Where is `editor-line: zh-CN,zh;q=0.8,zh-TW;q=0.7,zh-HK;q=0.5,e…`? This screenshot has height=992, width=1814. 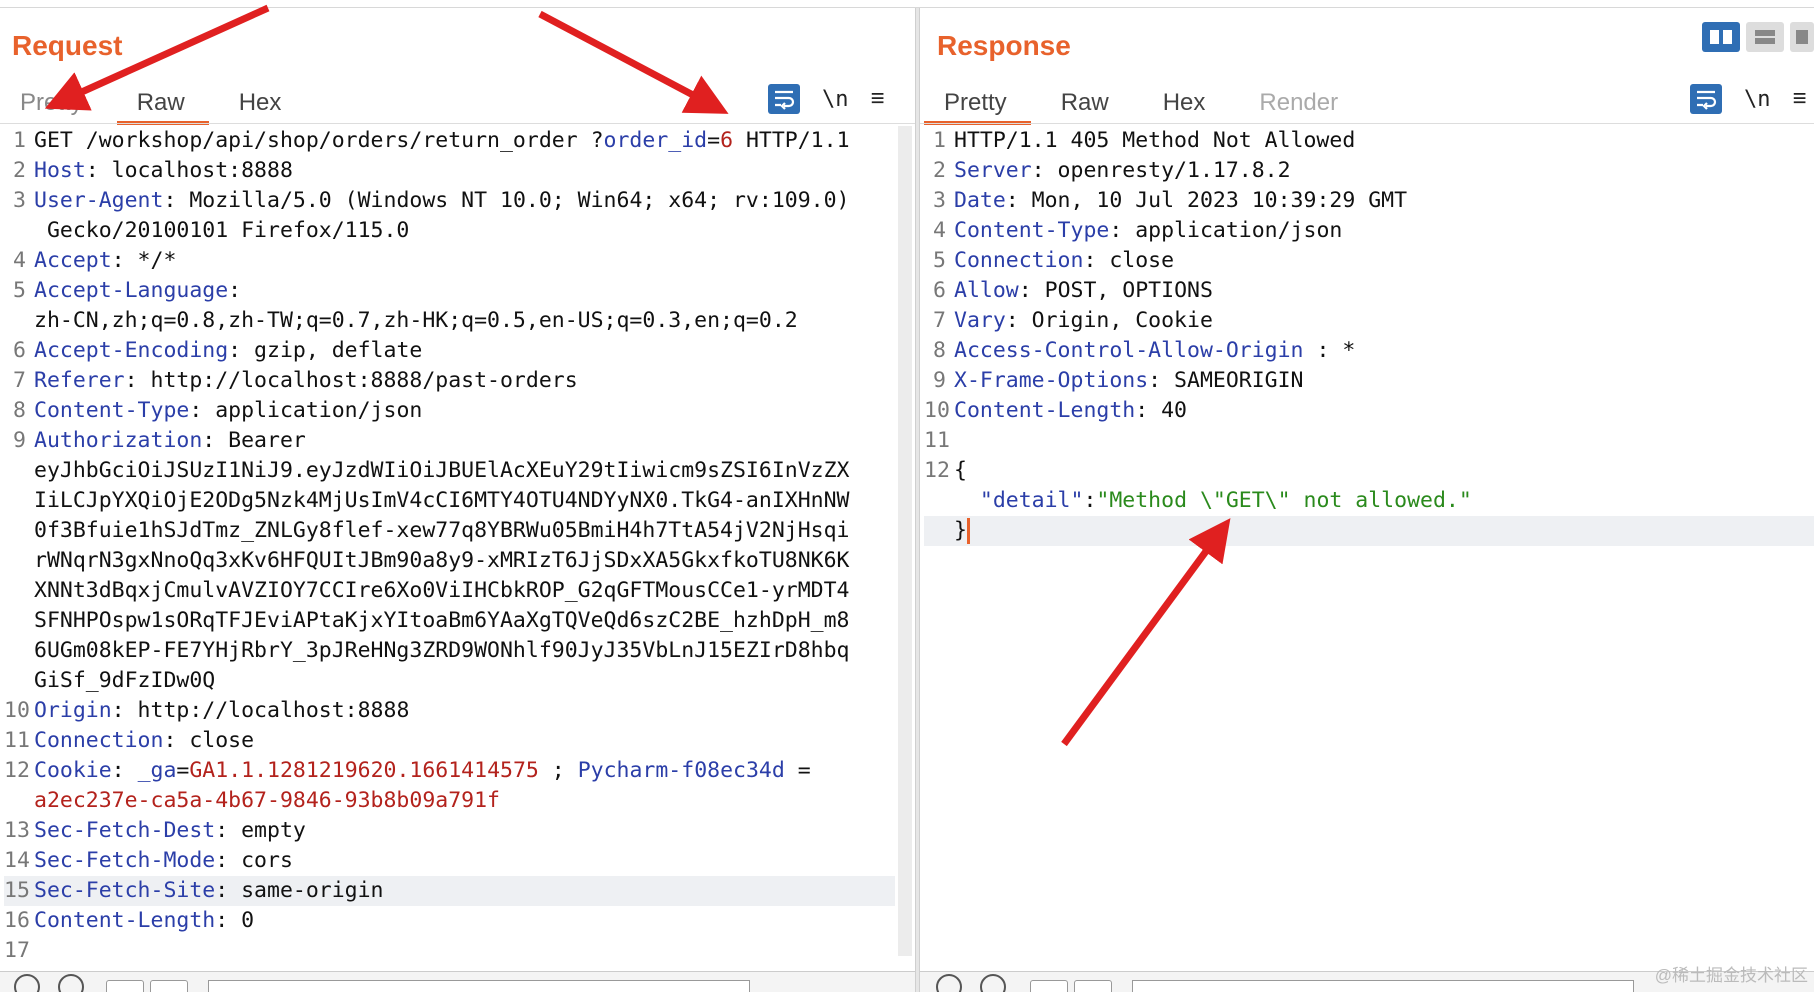 editor-line: zh-CN,zh;q=0.8,zh-TW;q=0.7,zh-HK;q=0.5,e… is located at coordinates (449, 321).